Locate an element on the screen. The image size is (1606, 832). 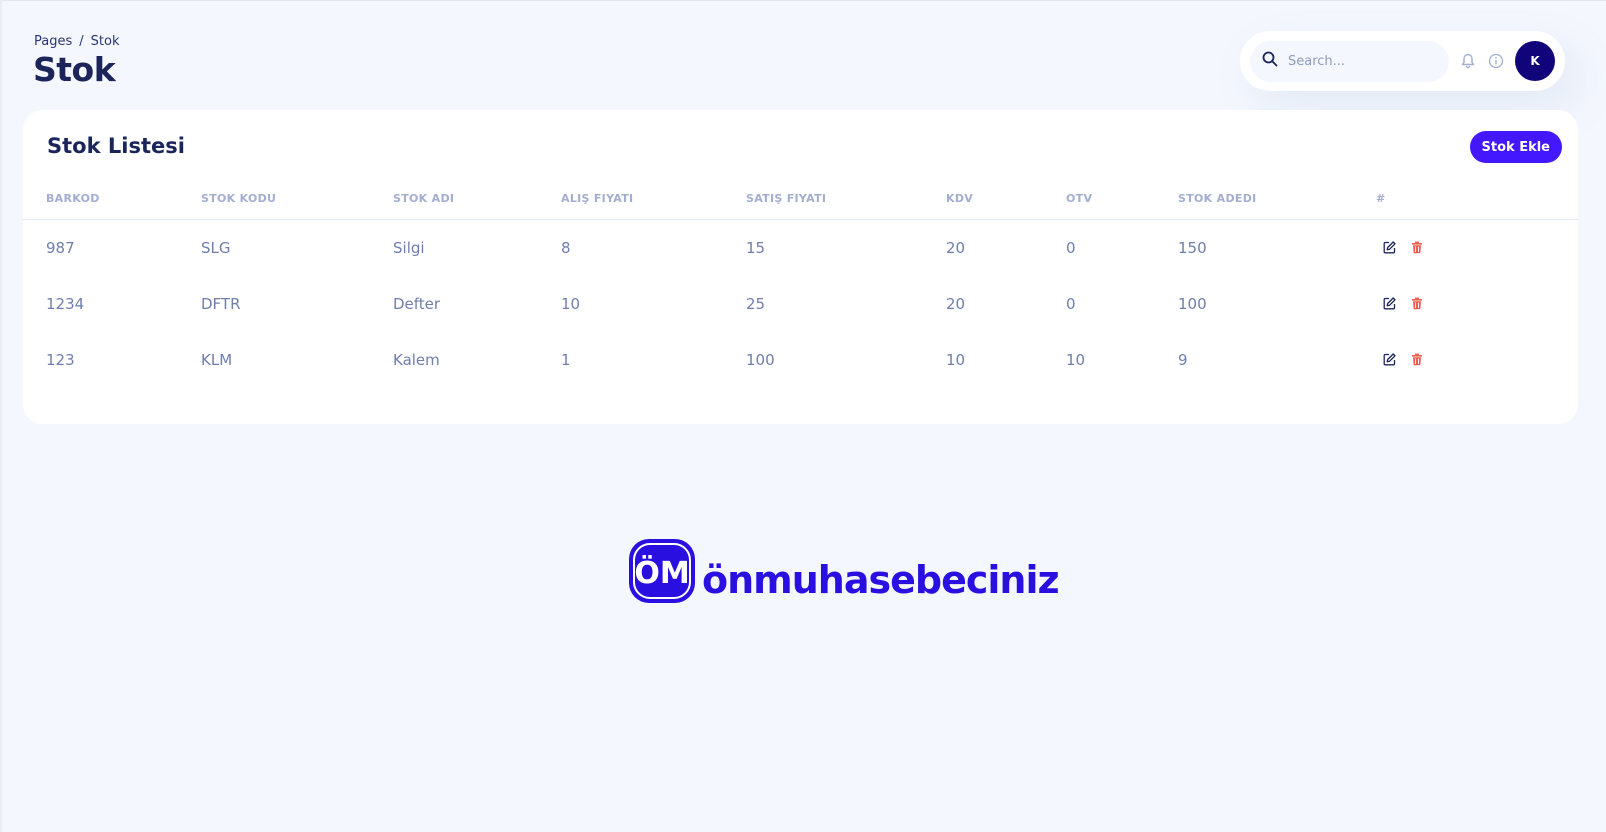
column-header-stok-adi: STOK ADI is located at coordinates (423, 198).